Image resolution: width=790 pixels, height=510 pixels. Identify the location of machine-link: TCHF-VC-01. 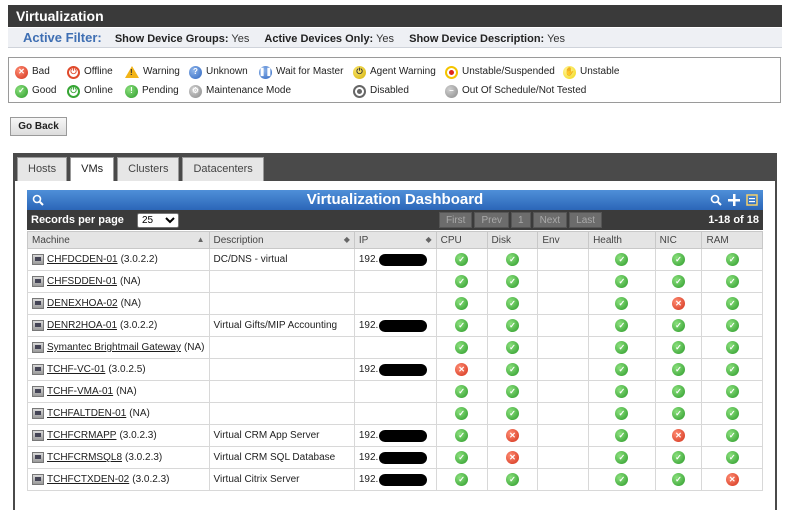
(76, 369).